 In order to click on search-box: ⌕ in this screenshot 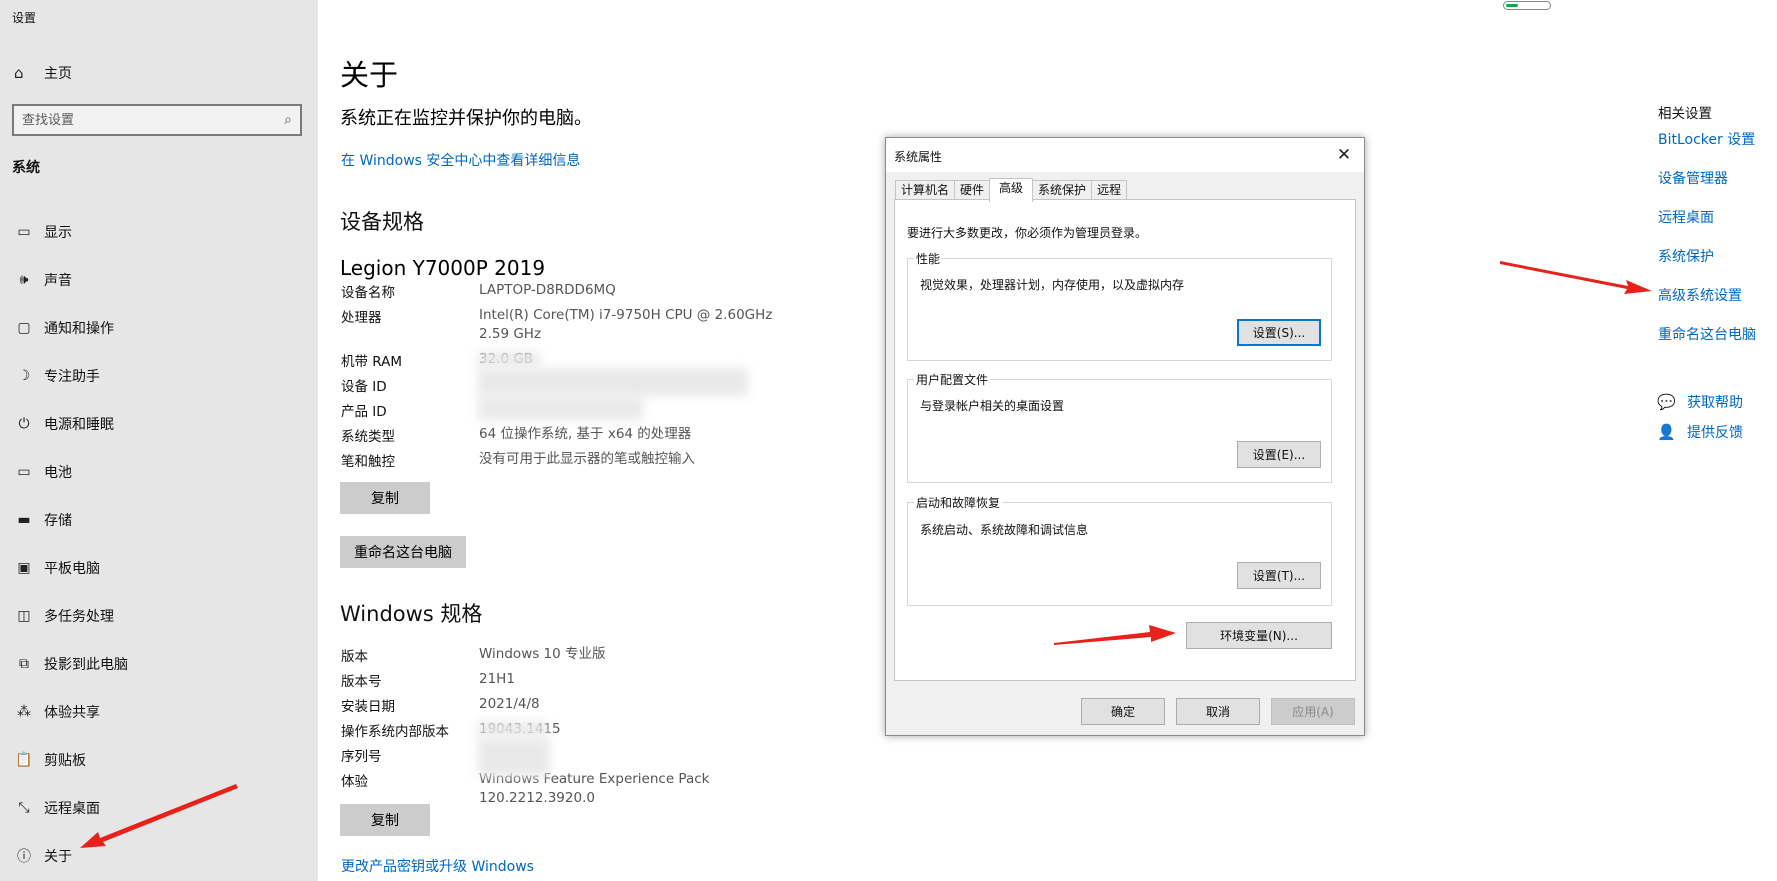, I will do `click(157, 120)`.